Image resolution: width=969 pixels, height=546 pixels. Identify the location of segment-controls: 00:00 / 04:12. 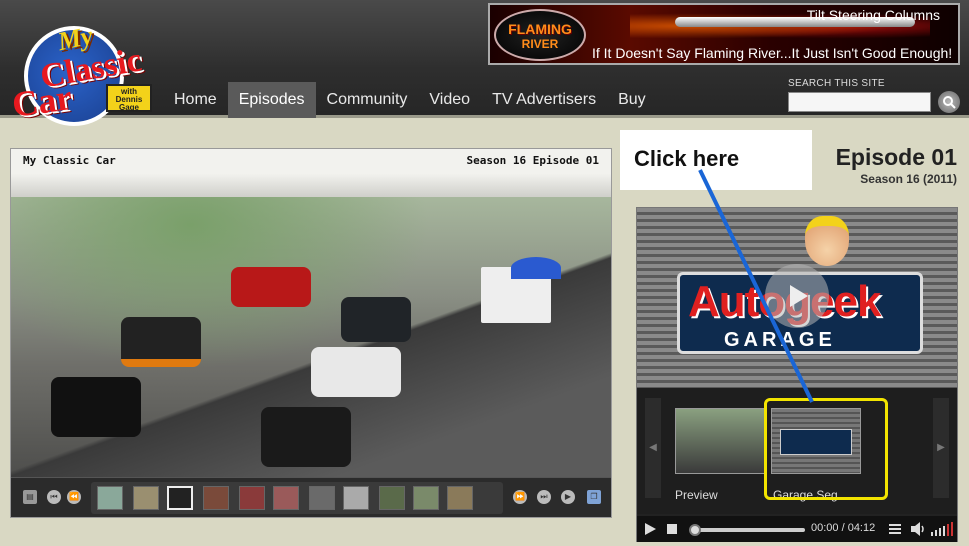
(797, 529).